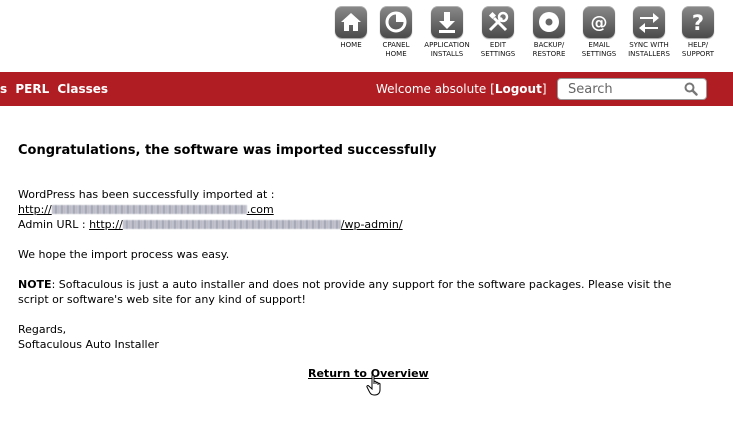 Image resolution: width=733 pixels, height=429 pixels. I want to click on sync-arrows-icon, so click(649, 22).